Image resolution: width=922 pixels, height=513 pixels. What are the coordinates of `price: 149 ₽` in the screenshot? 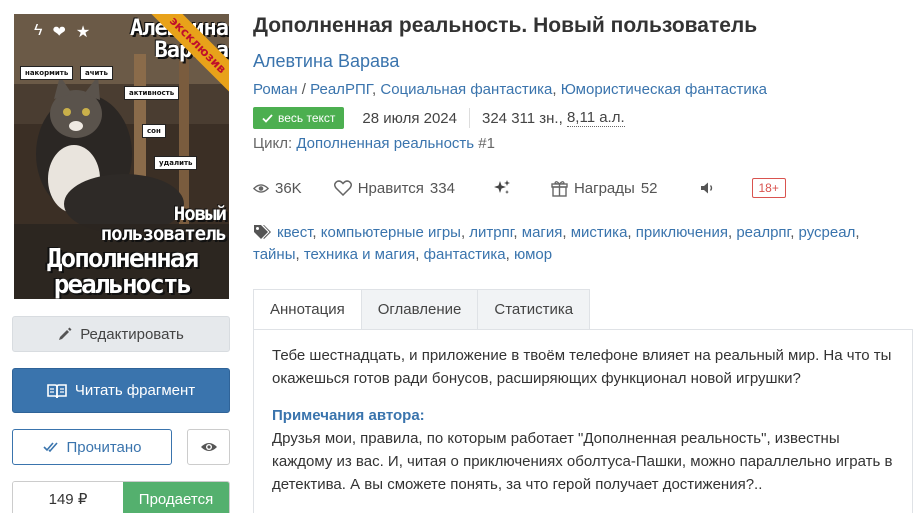 It's located at (68, 497).